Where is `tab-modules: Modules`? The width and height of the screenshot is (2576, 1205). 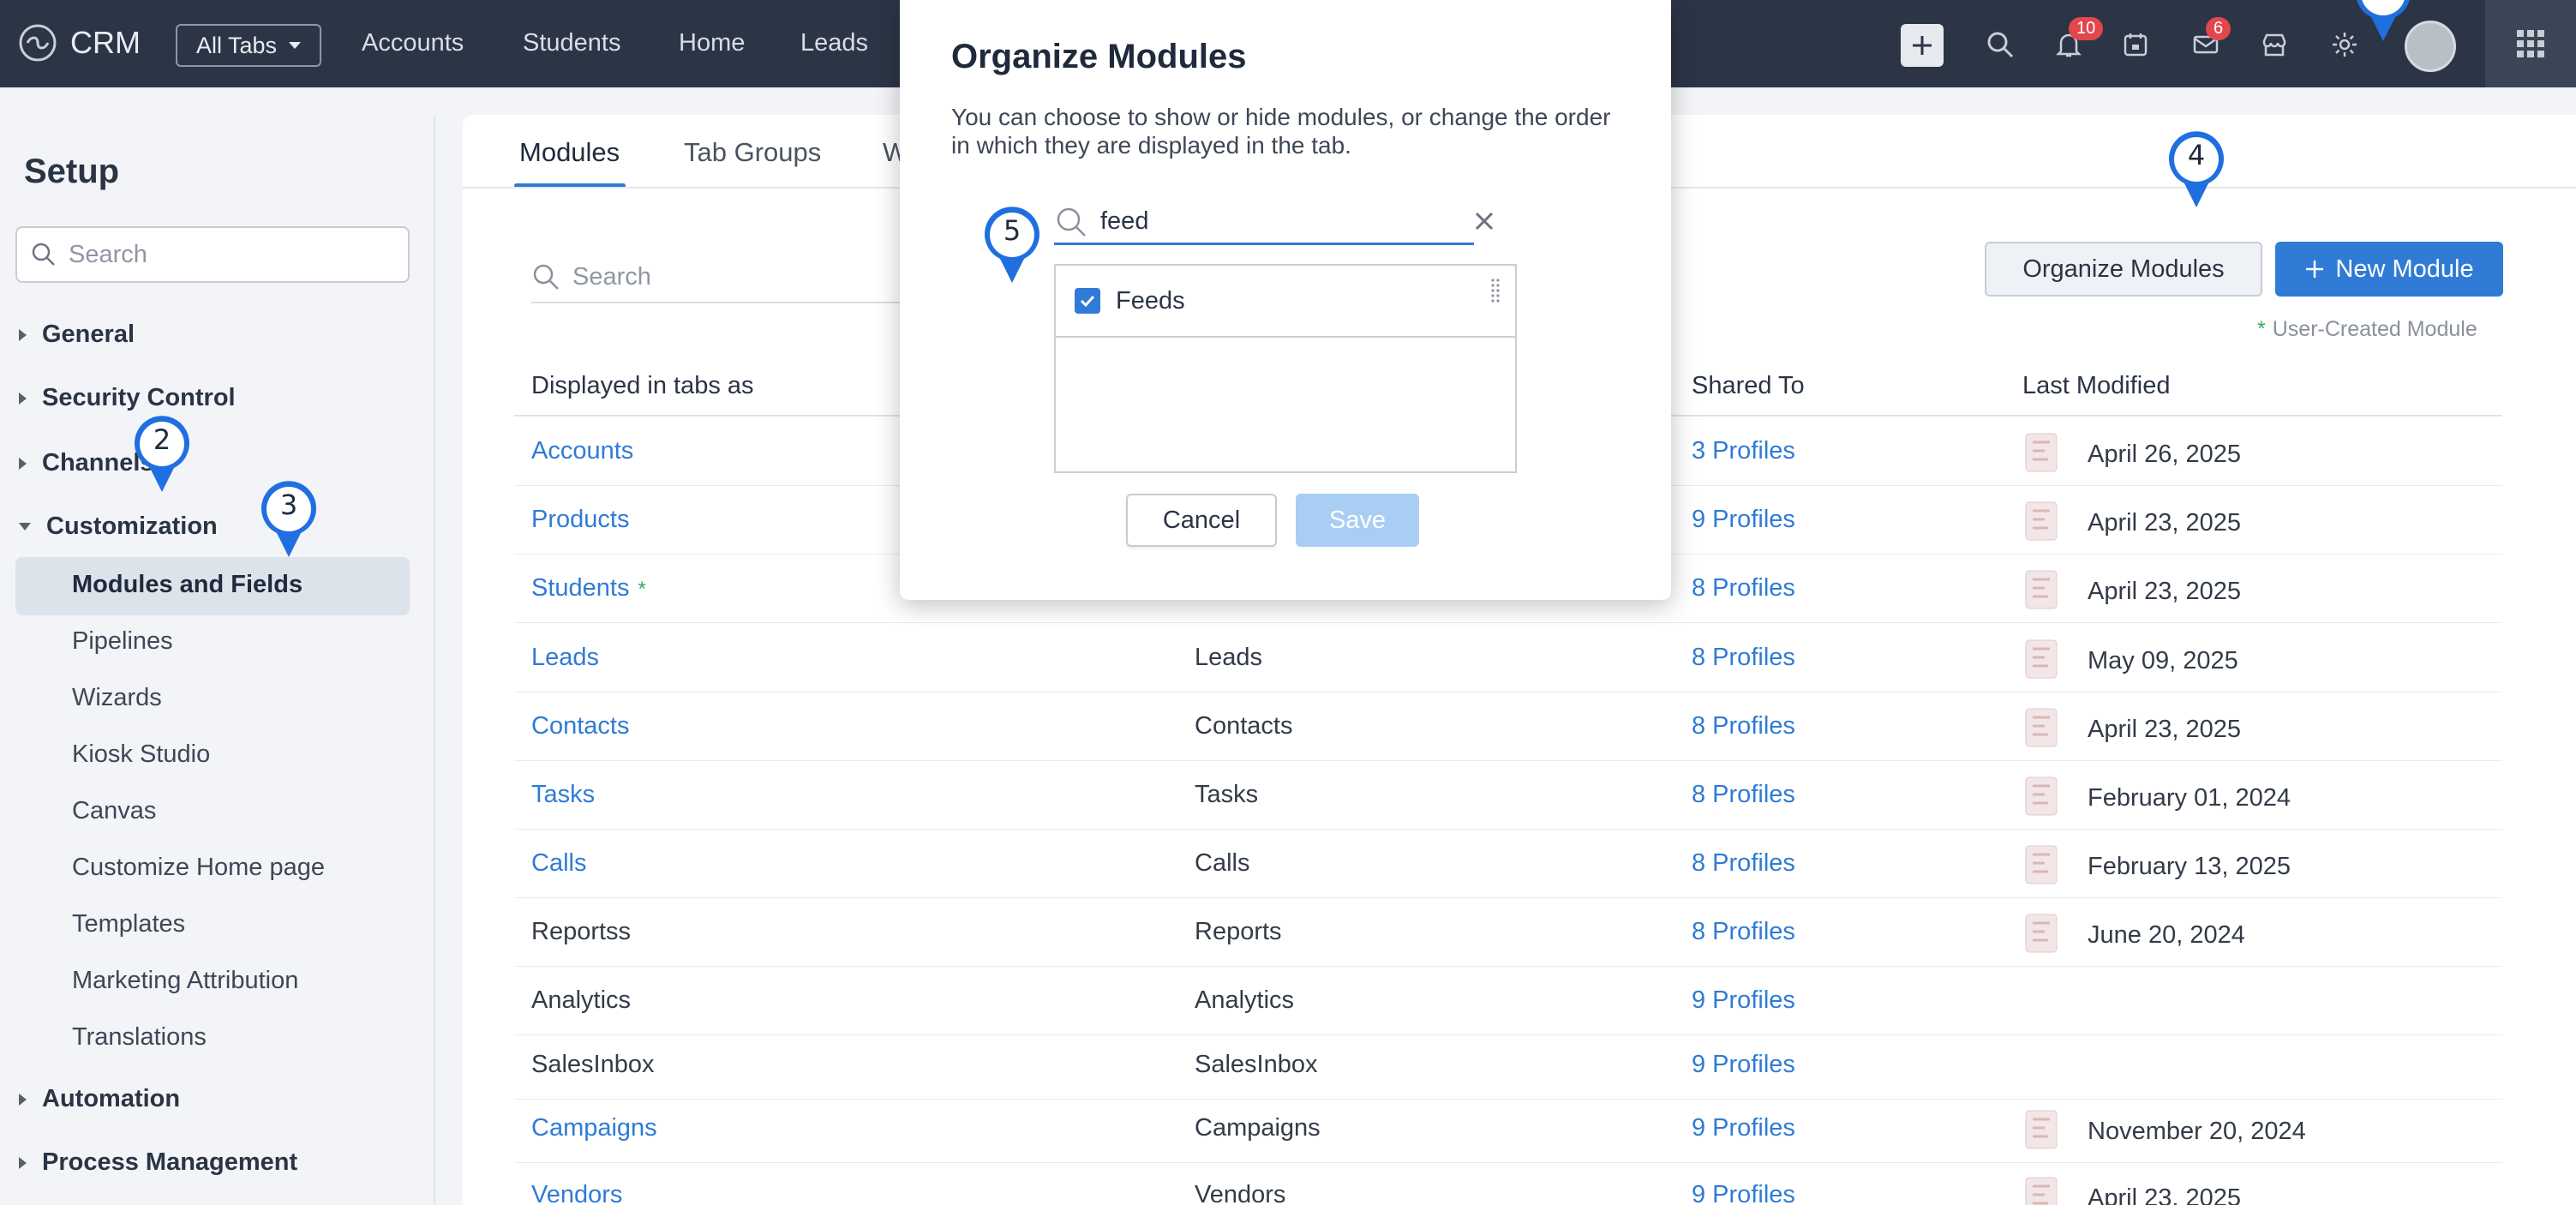
tab-modules: Modules is located at coordinates (569, 152).